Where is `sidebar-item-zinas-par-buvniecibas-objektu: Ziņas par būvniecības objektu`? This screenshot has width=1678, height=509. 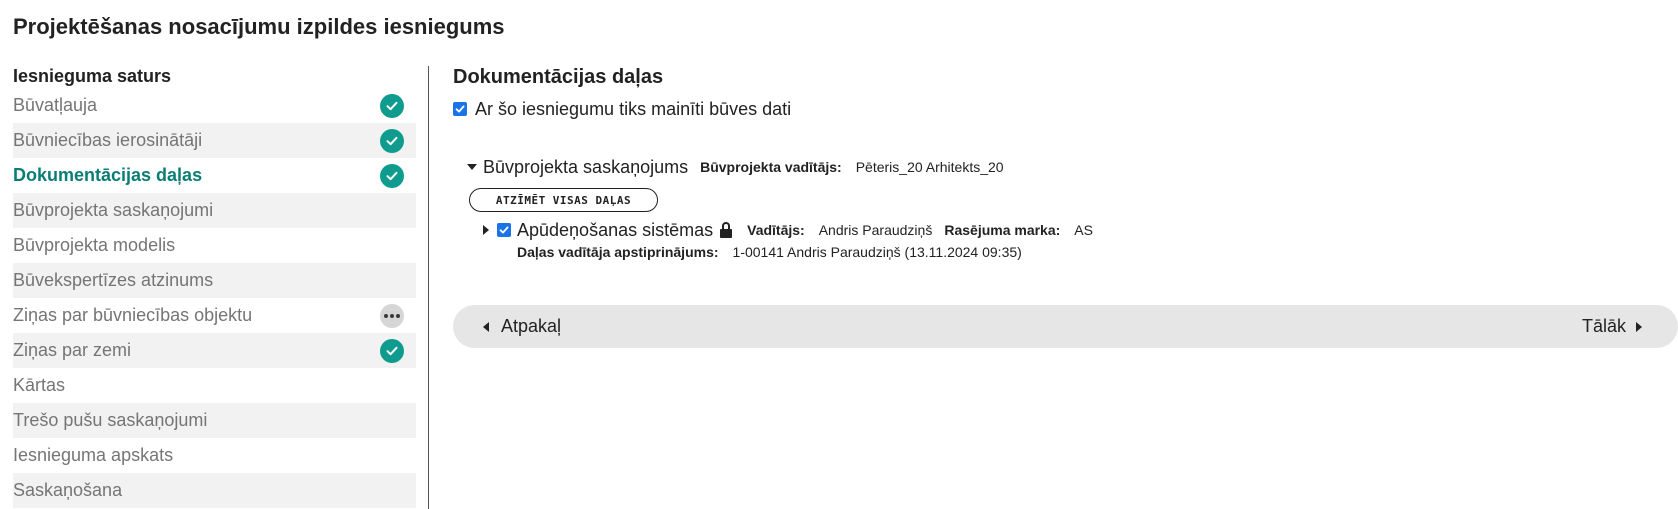 sidebar-item-zinas-par-buvniecibas-objektu: Ziņas par būvniecības objektu is located at coordinates (214, 315).